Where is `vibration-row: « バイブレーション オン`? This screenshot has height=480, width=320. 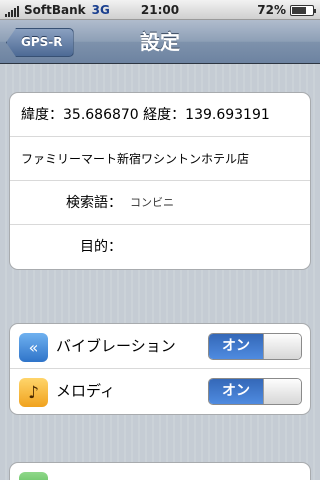
vibration-row: « バイブレーション オン is located at coordinates (160, 346).